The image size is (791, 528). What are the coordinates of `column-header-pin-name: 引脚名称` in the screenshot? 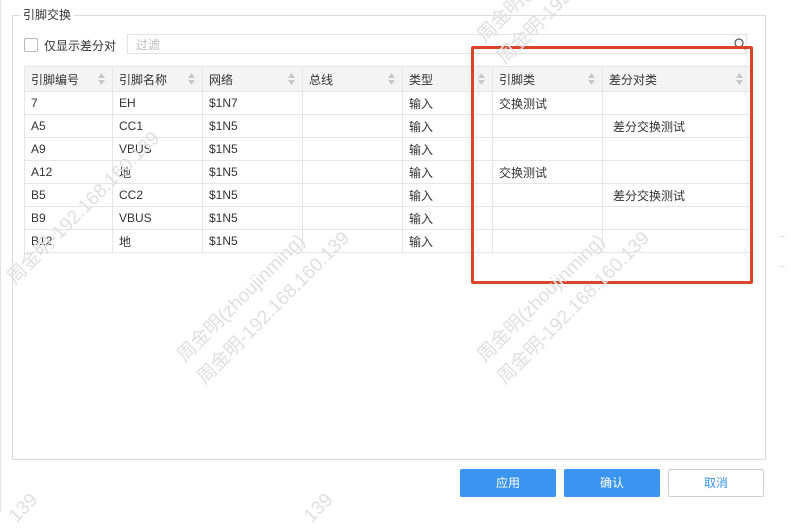 It's located at (157, 79).